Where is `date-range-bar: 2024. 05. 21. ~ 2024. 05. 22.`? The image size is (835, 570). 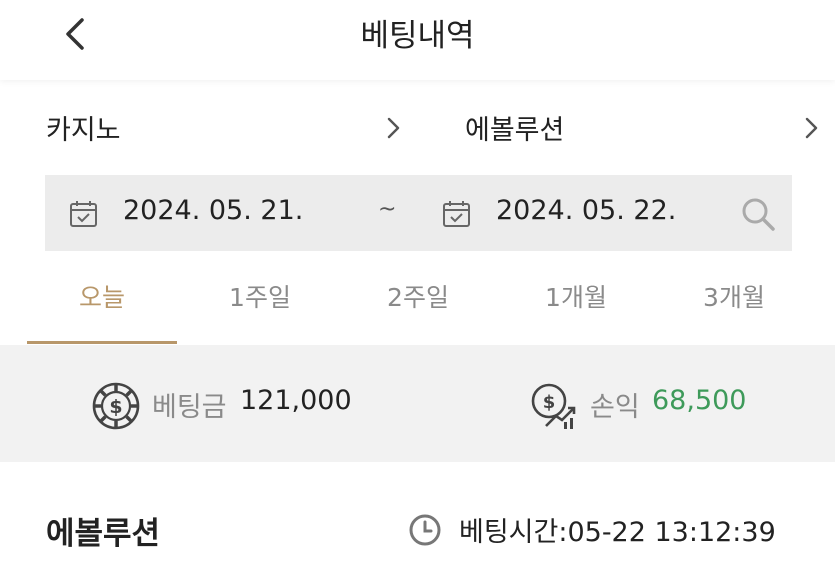 date-range-bar: 2024. 05. 21. ~ 2024. 05. 22. is located at coordinates (418, 213).